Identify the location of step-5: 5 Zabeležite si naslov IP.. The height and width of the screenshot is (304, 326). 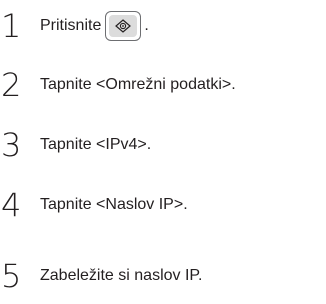
(101, 276).